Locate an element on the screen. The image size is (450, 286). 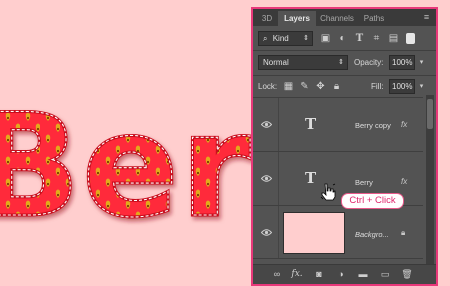
pixel-layer-filter-icon: ▣ is located at coordinates (325, 38).